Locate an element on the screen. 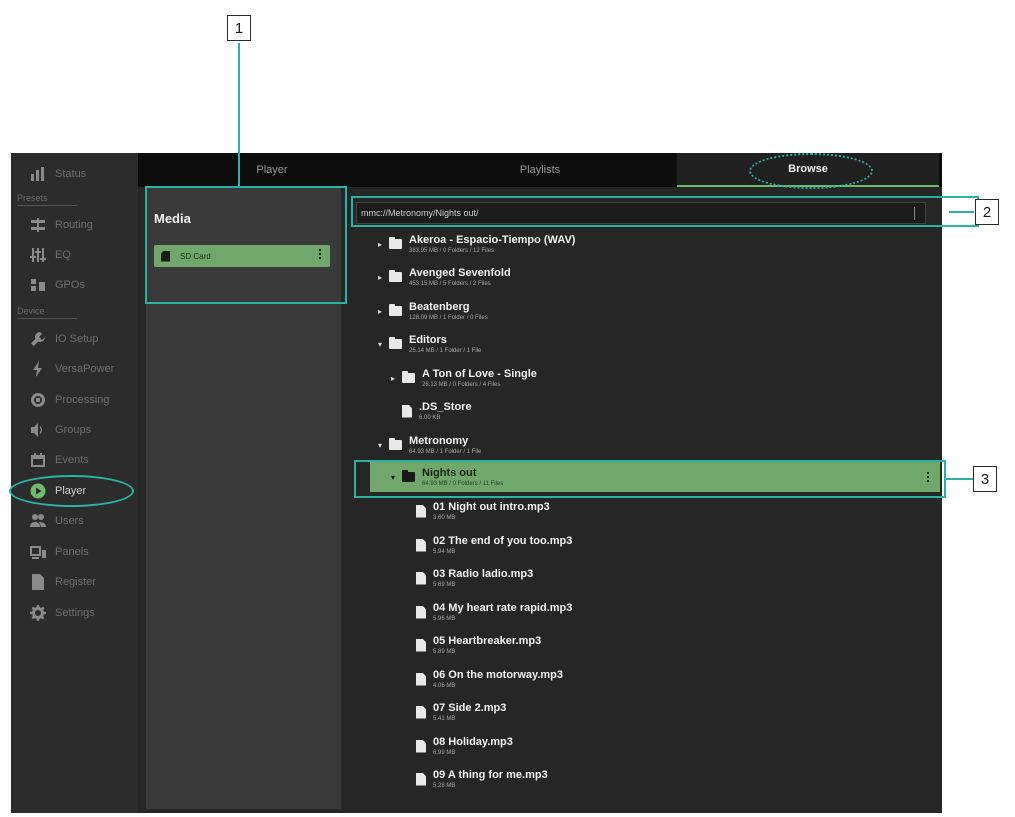  sidebar-item-register: Register is located at coordinates (74, 582).